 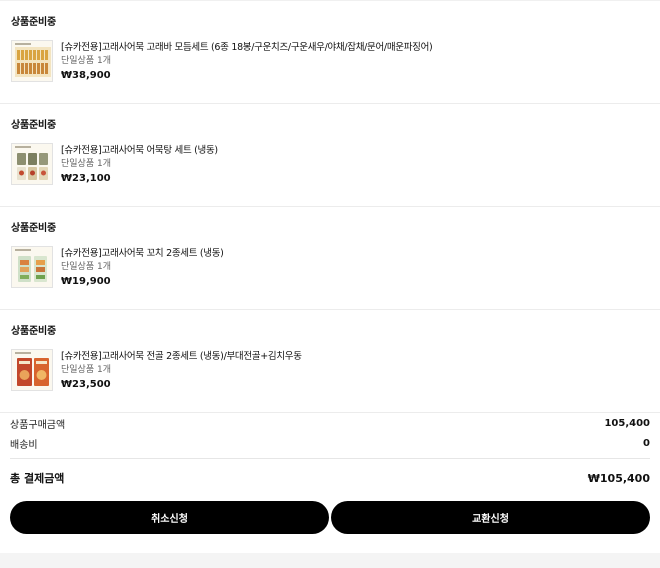 What do you see at coordinates (330, 423) in the screenshot?
I see `product-total-row: 상품구매금액 105,400` at bounding box center [330, 423].